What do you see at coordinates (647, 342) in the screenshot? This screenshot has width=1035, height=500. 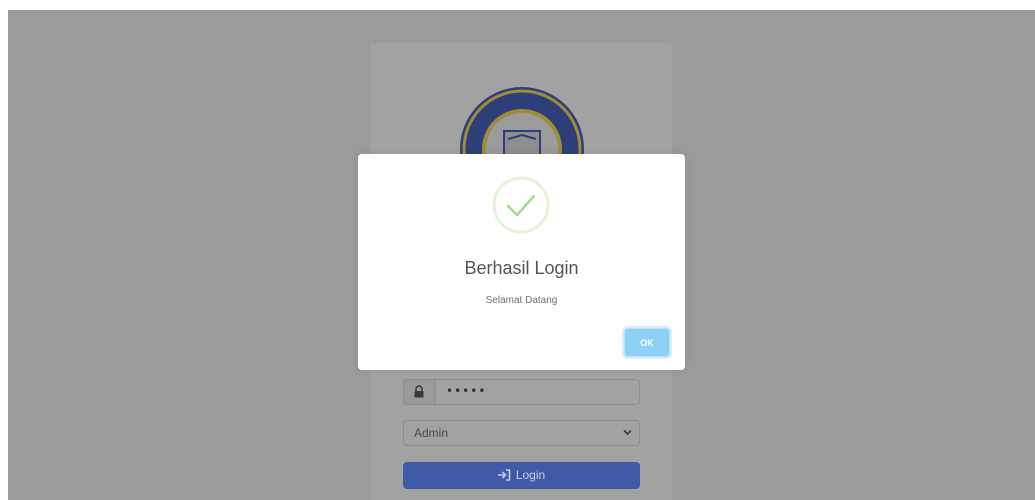 I see `ok-button: OK` at bounding box center [647, 342].